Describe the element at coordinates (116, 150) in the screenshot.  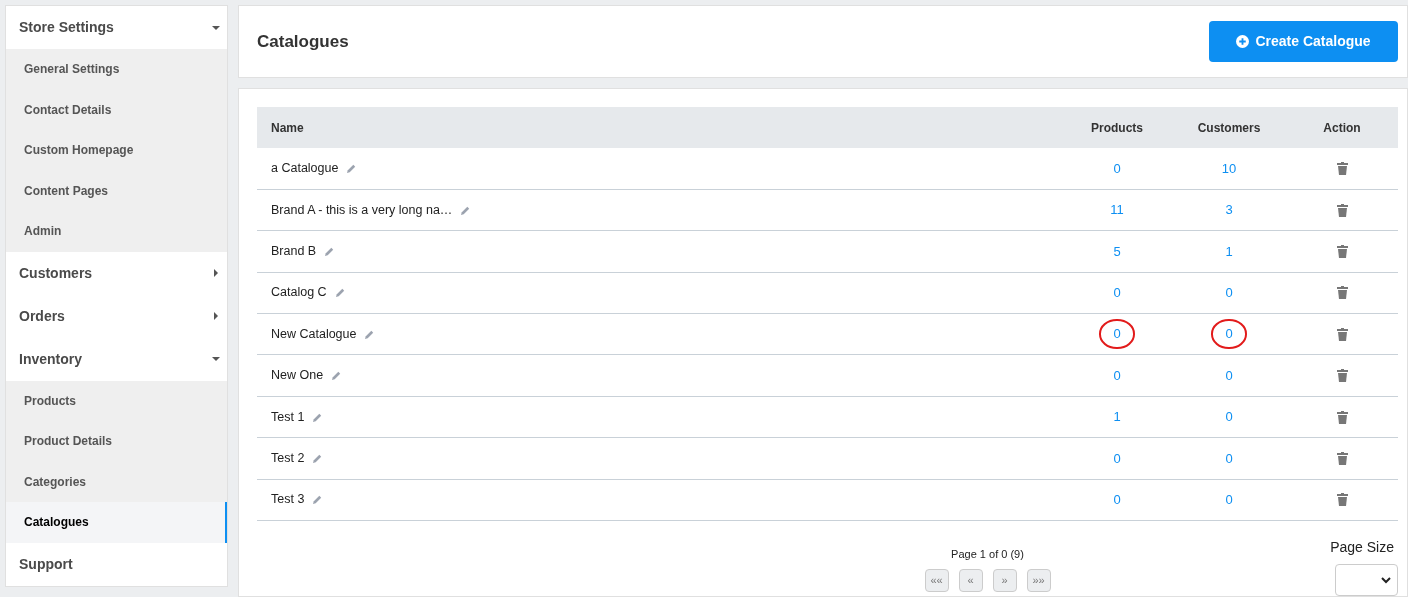
I see `sidebar-item: Custom Homepage` at that location.